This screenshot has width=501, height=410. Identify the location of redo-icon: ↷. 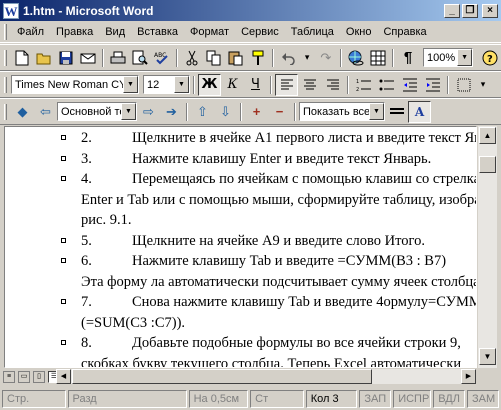
(326, 58).